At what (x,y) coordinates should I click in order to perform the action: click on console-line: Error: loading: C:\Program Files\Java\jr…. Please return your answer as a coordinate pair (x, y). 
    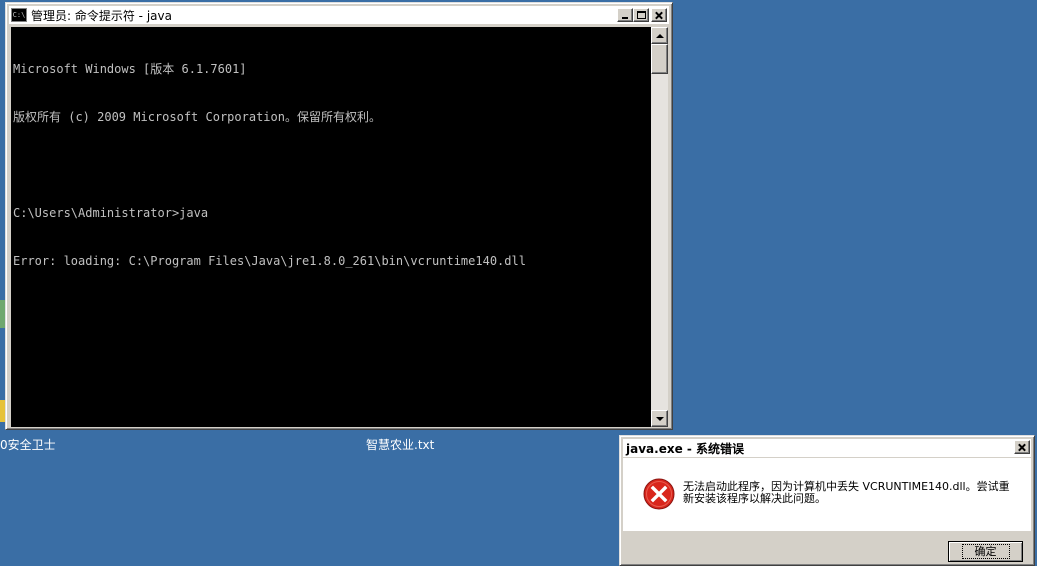
    Looking at the image, I should click on (269, 261).